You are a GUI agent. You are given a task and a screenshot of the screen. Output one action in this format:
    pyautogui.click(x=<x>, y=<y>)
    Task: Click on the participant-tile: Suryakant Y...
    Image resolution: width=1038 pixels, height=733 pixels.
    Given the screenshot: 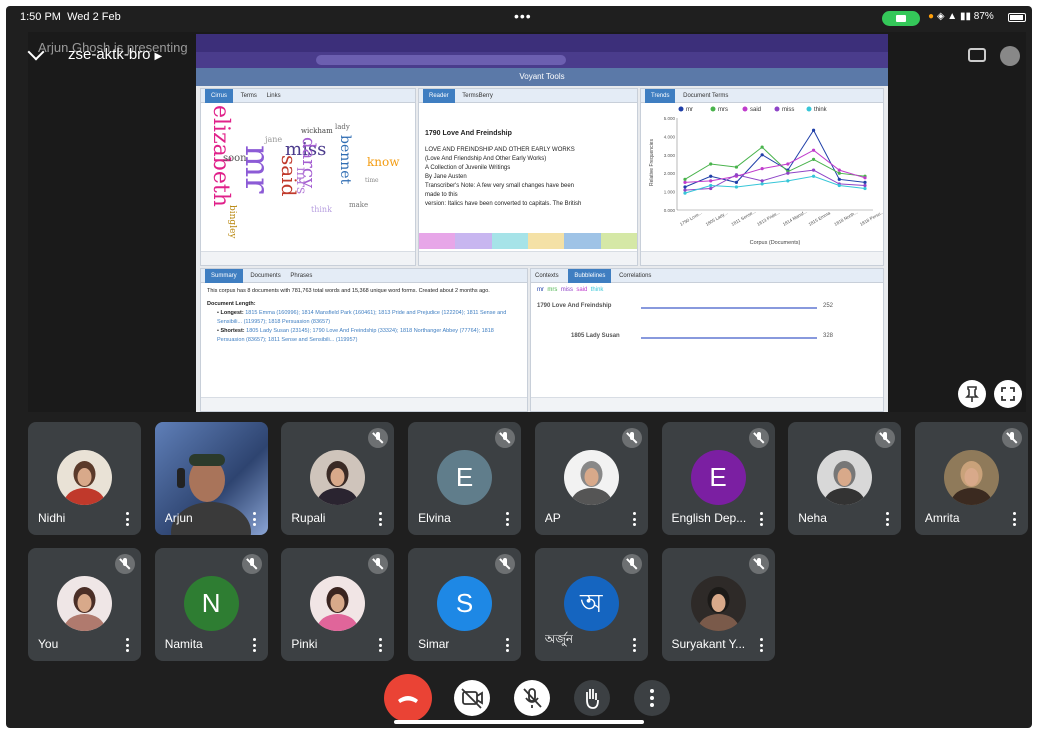 What is the action you would take?
    pyautogui.click(x=718, y=604)
    